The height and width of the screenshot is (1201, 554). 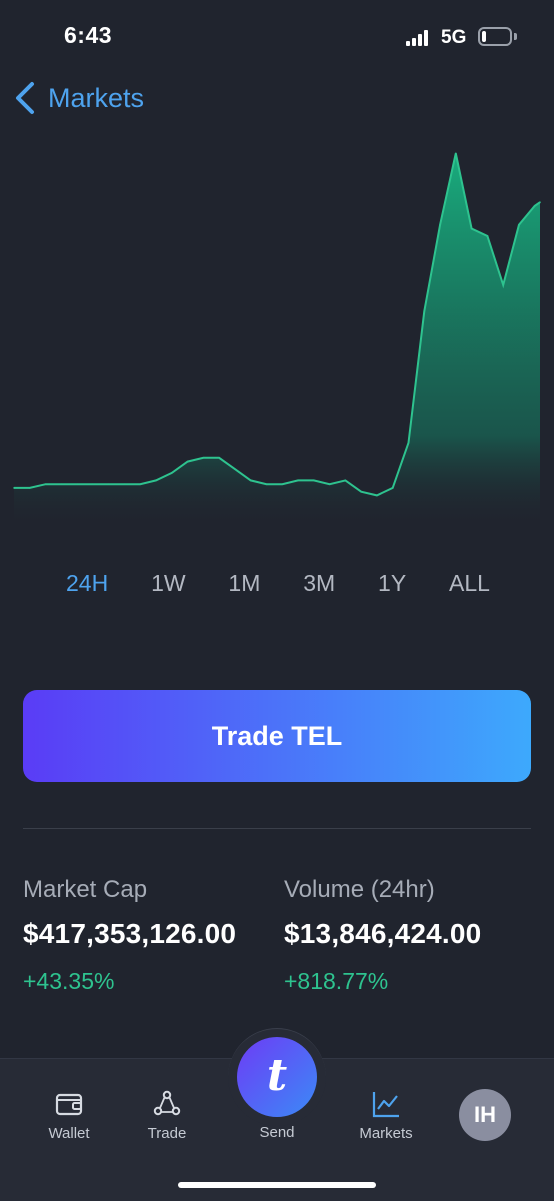 I want to click on status-bar: 6:43 5G, so click(x=277, y=35).